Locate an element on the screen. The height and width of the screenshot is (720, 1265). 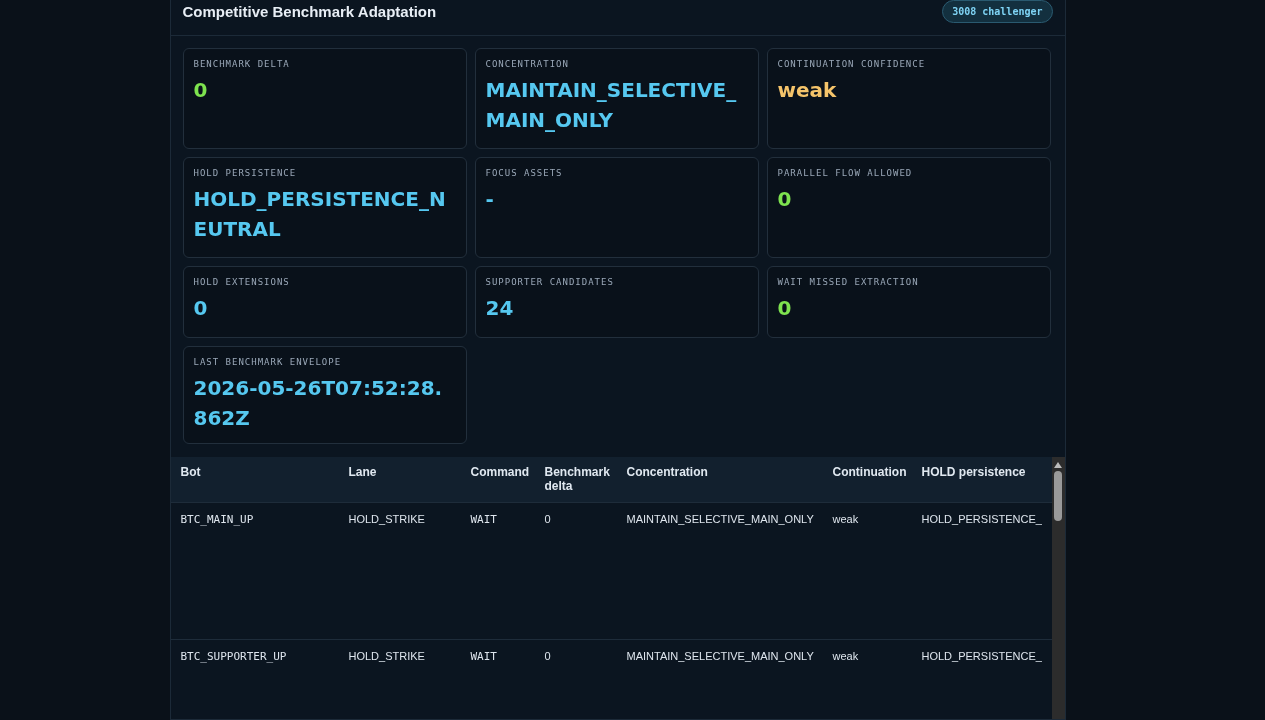
metric-label: CONTINUATION CONFIDENCE is located at coordinates (852, 64).